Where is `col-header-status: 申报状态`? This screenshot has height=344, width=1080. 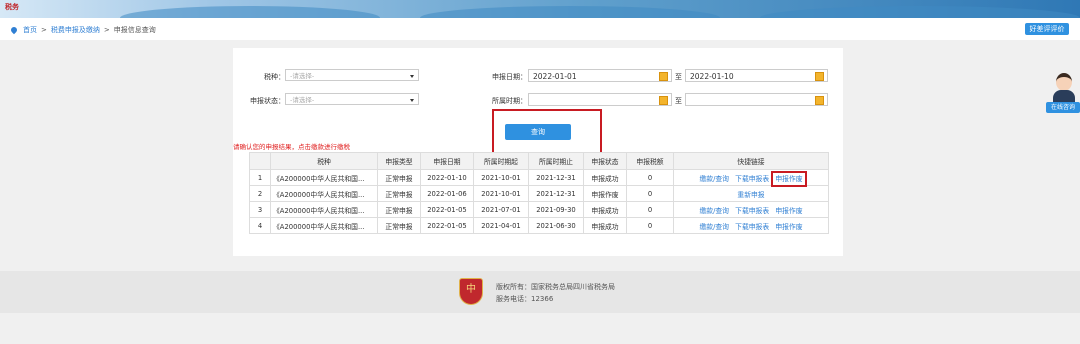 col-header-status: 申报状态 is located at coordinates (605, 161).